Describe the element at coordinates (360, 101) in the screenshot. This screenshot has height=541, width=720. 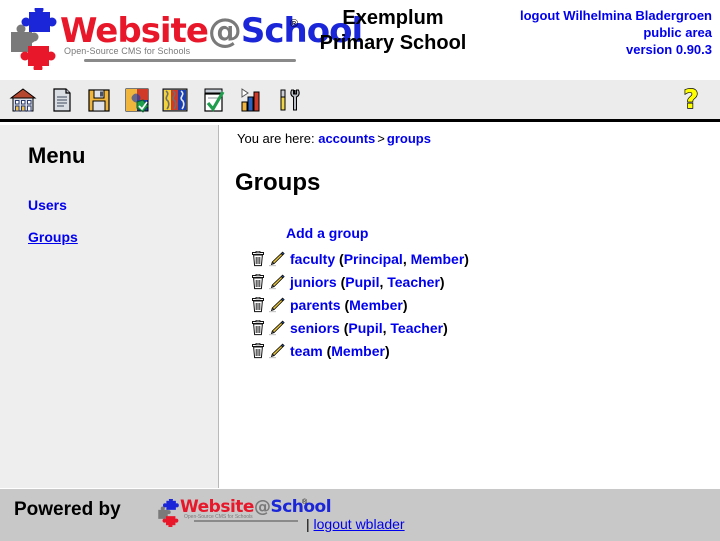
I see `main-toolbar: ?` at that location.